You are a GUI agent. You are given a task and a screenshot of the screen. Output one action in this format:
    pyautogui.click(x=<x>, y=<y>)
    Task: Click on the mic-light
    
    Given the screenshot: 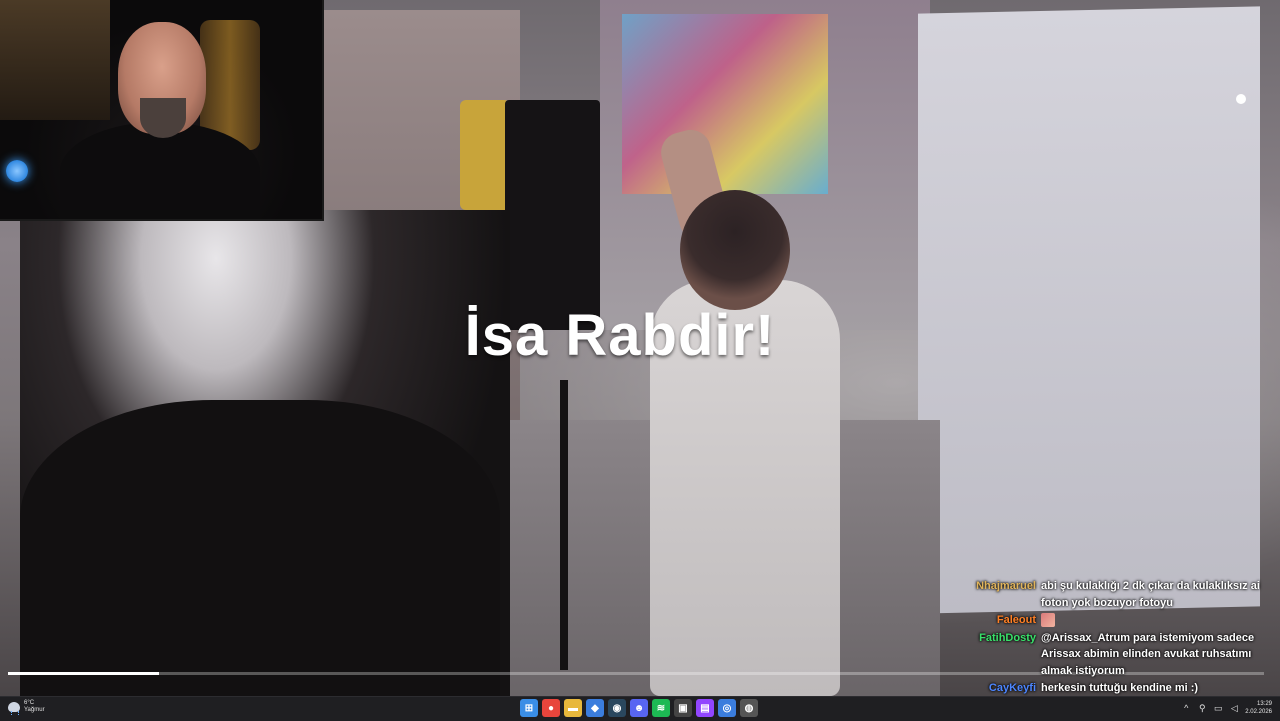 What is the action you would take?
    pyautogui.click(x=17, y=171)
    